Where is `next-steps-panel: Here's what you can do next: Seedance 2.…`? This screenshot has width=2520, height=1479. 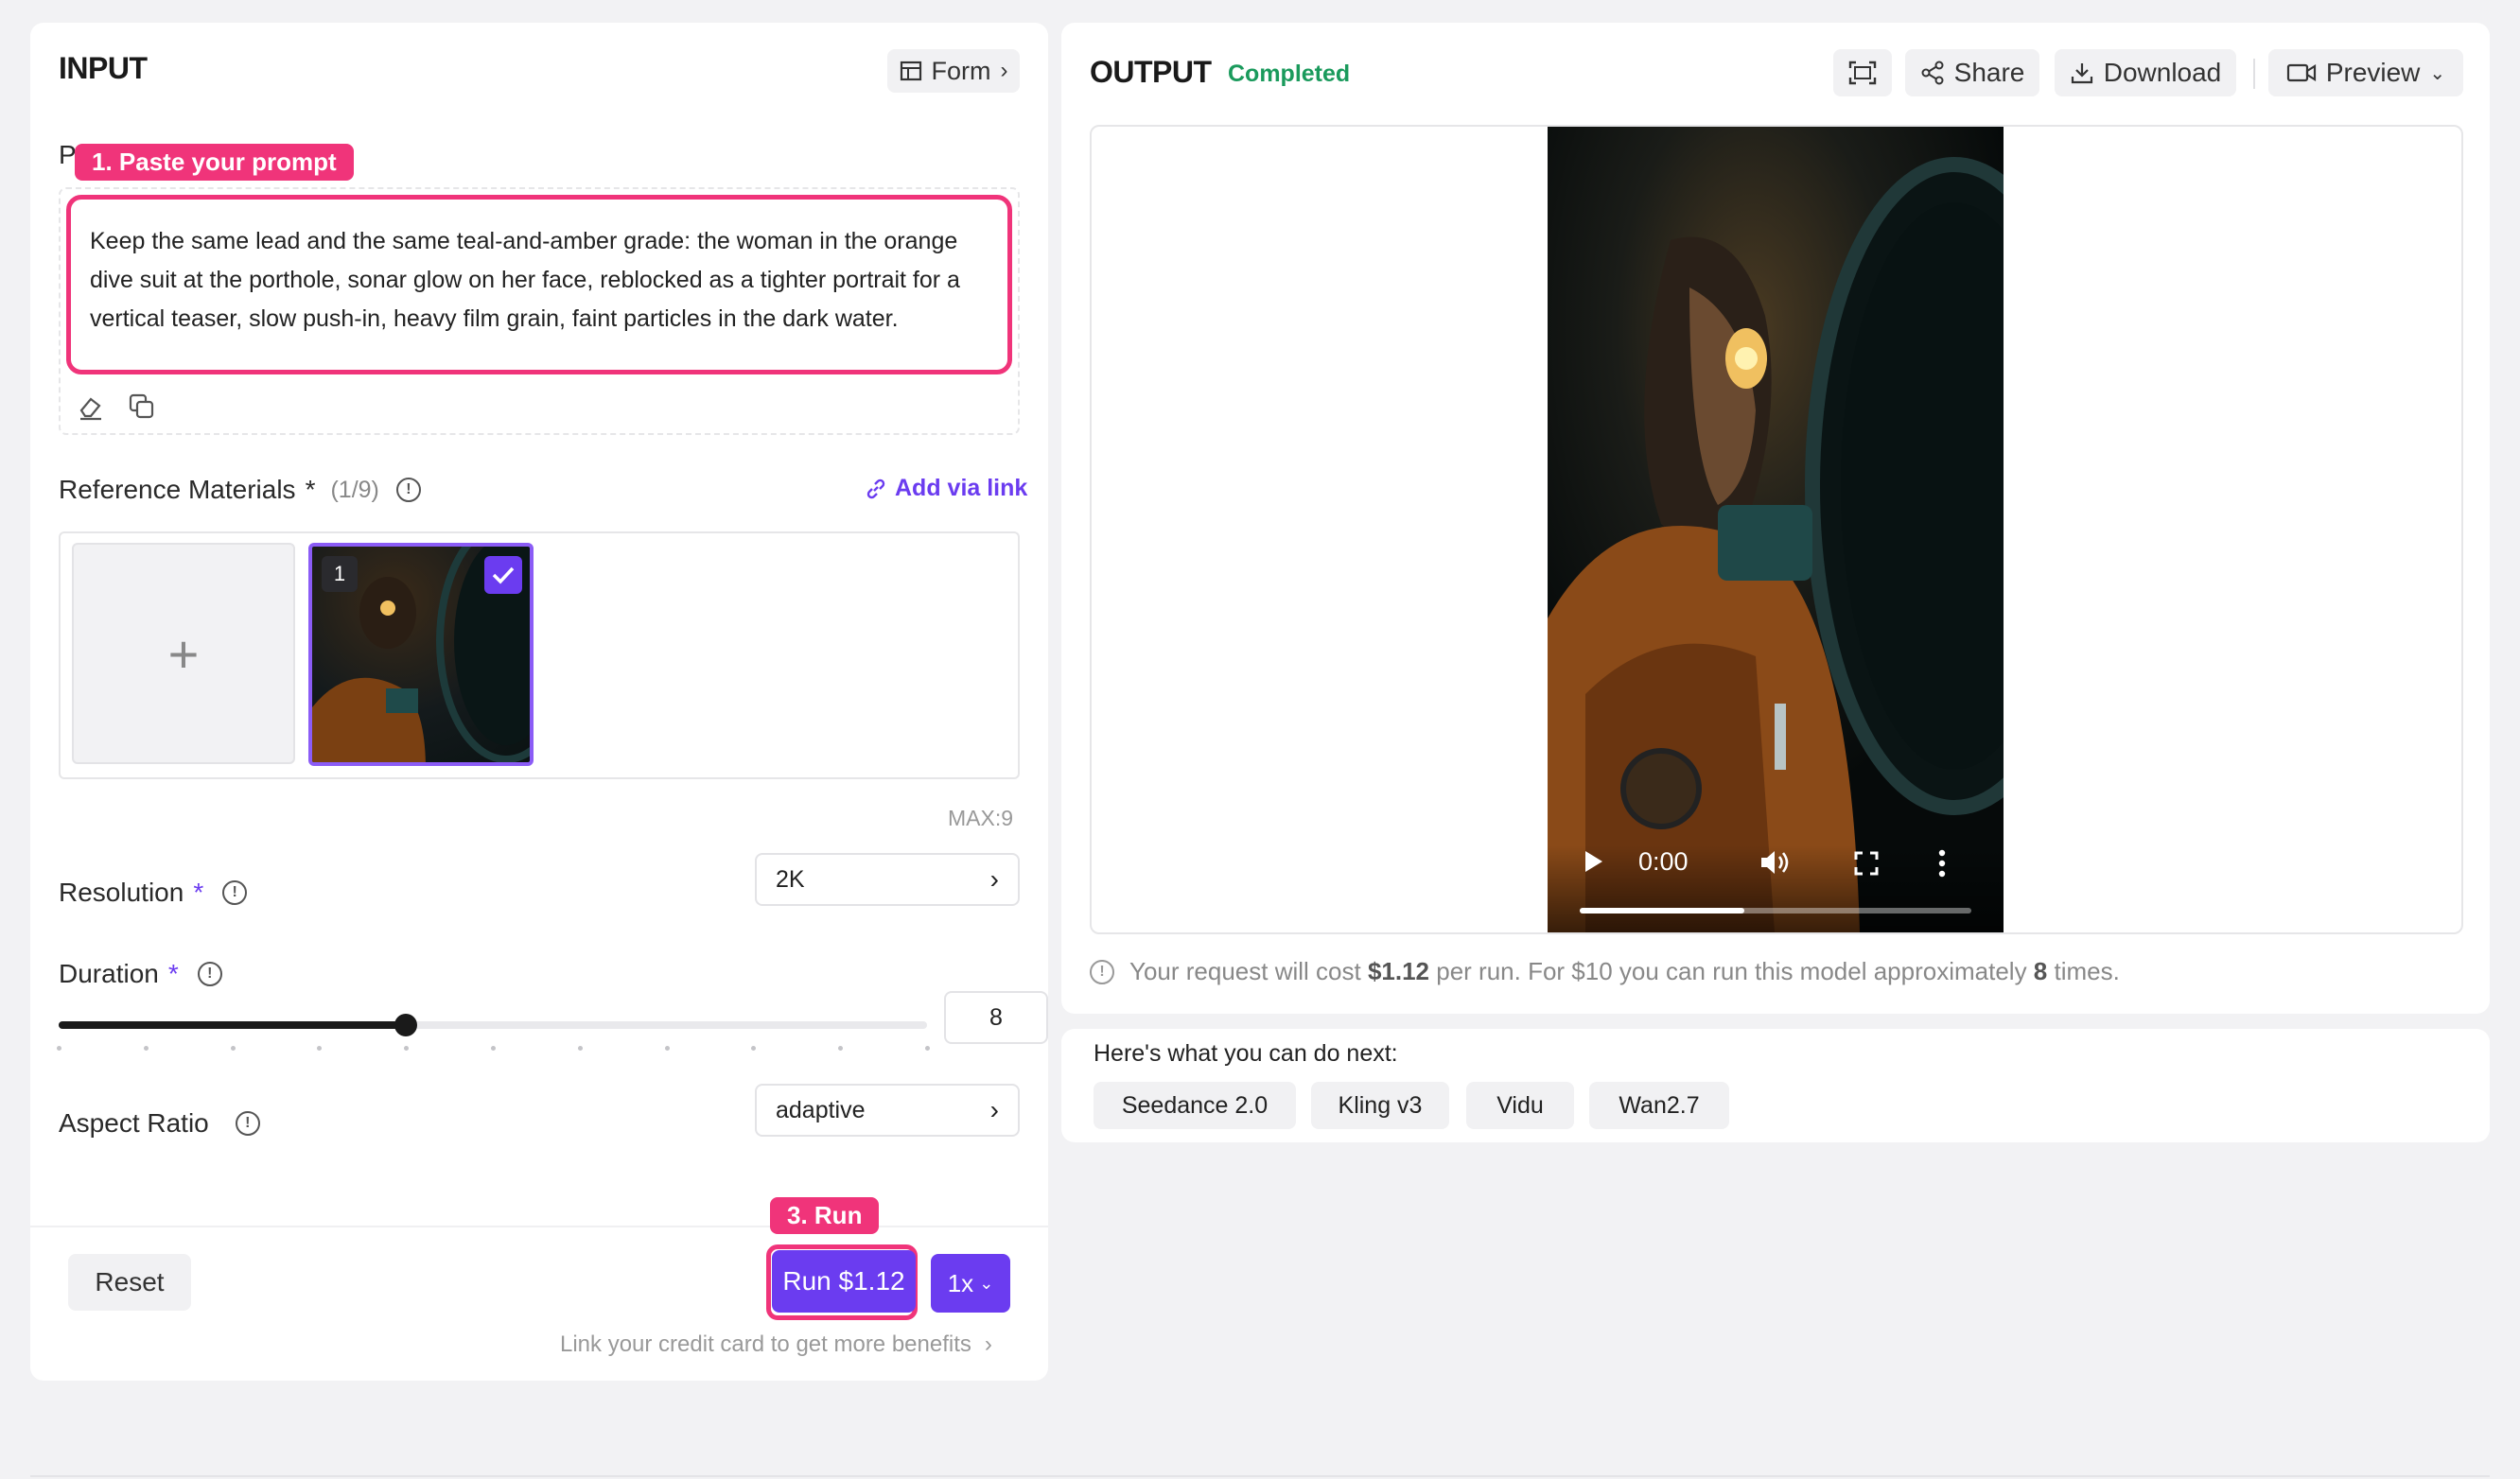
next-steps-panel: Here's what you can do next: Seedance 2.… is located at coordinates (1775, 1085).